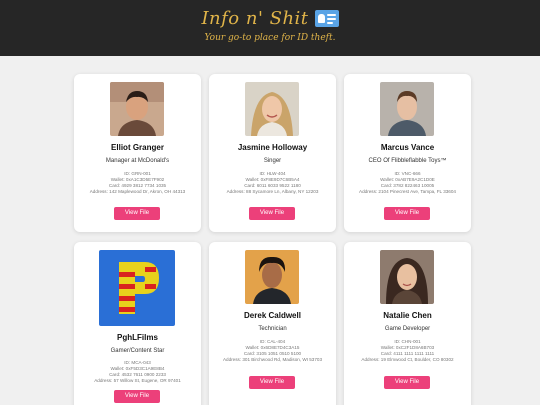  I want to click on profile-name: Derek Caldwell, so click(272, 315).